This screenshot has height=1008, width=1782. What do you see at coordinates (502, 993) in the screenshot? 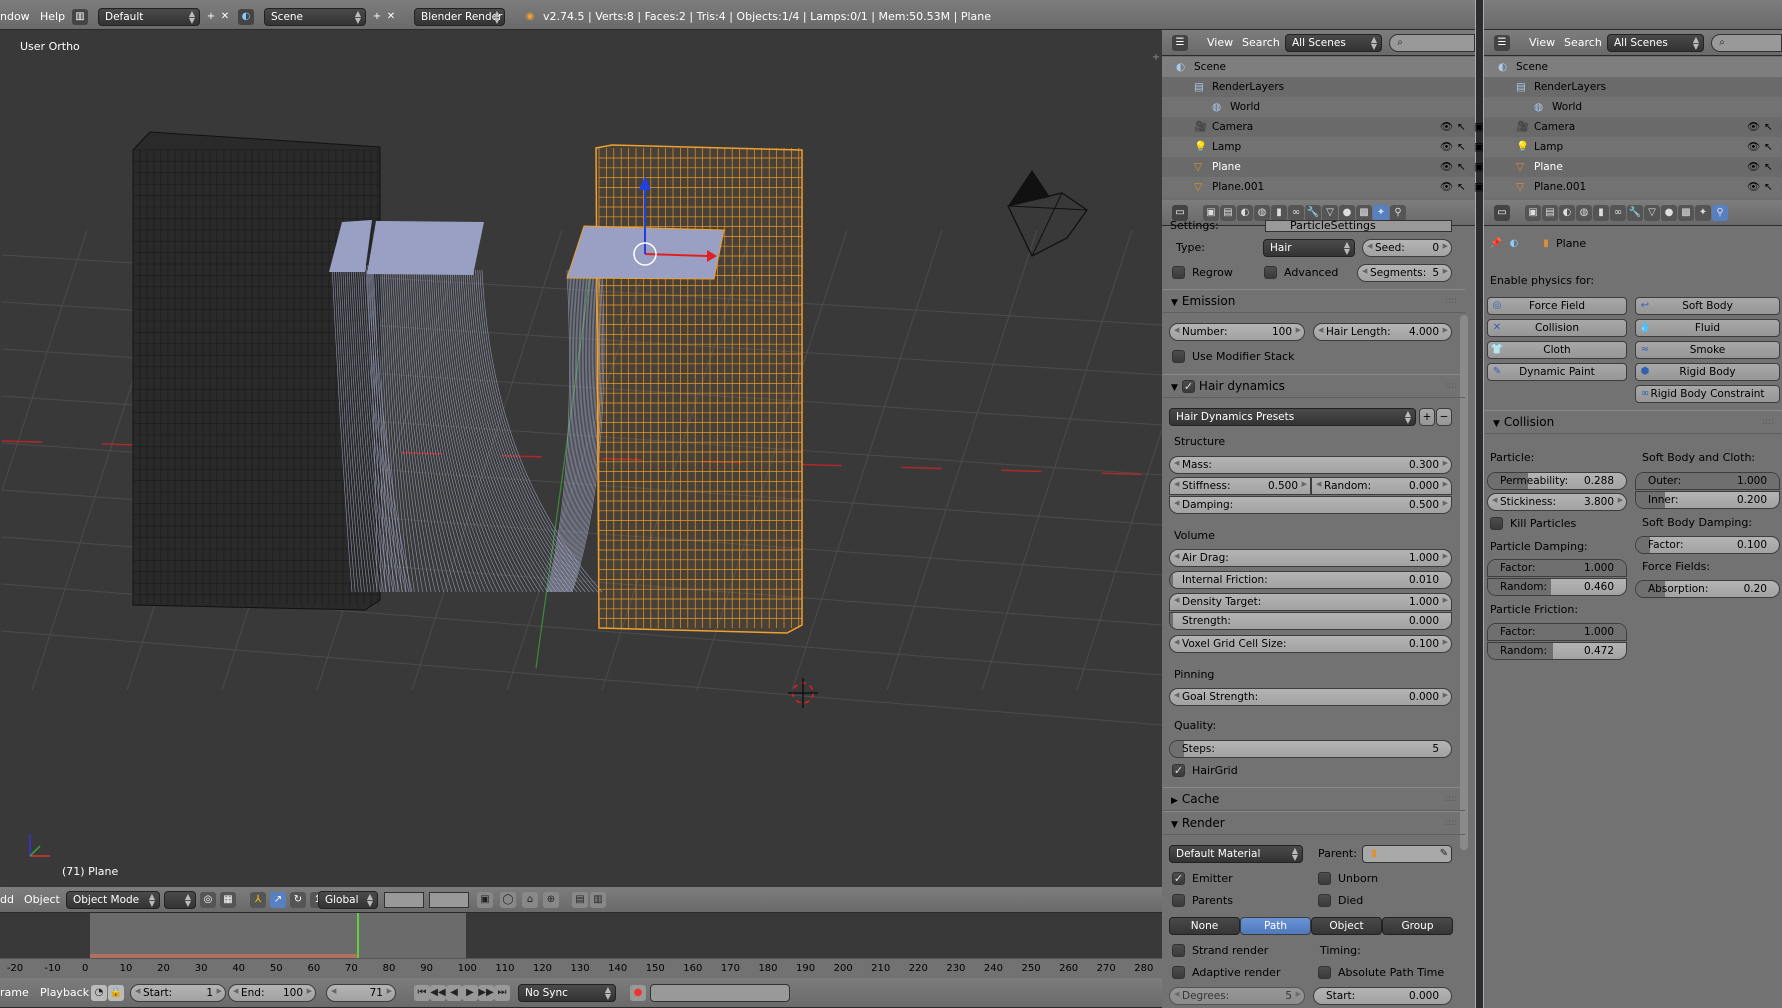
I see `jump-end-icon: ⏭` at bounding box center [502, 993].